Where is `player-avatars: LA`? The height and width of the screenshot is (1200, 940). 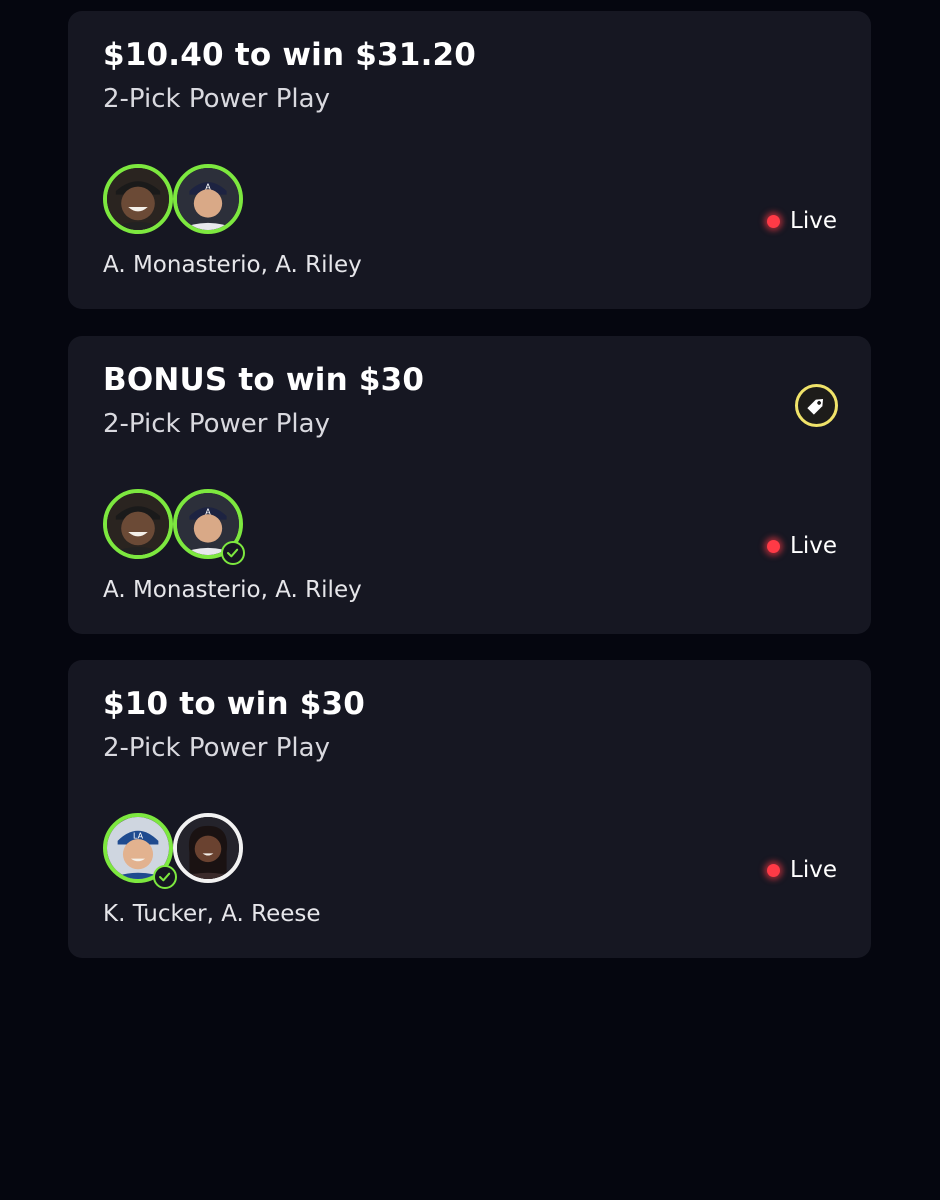
player-avatars: LA is located at coordinates (178, 851).